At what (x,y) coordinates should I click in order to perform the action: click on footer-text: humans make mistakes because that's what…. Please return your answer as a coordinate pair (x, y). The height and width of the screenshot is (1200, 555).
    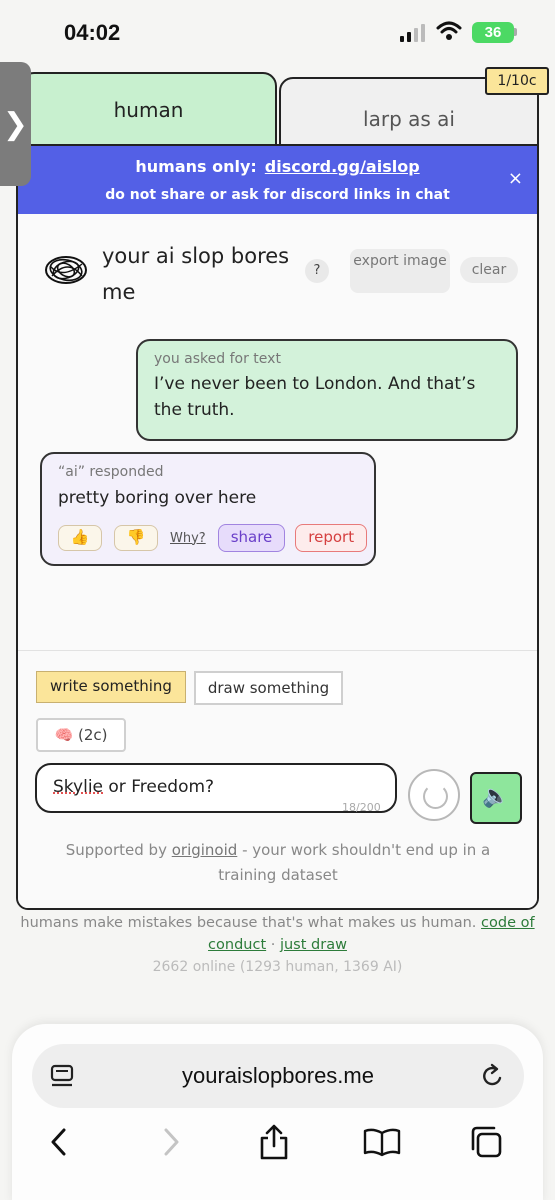
    Looking at the image, I should click on (248, 923).